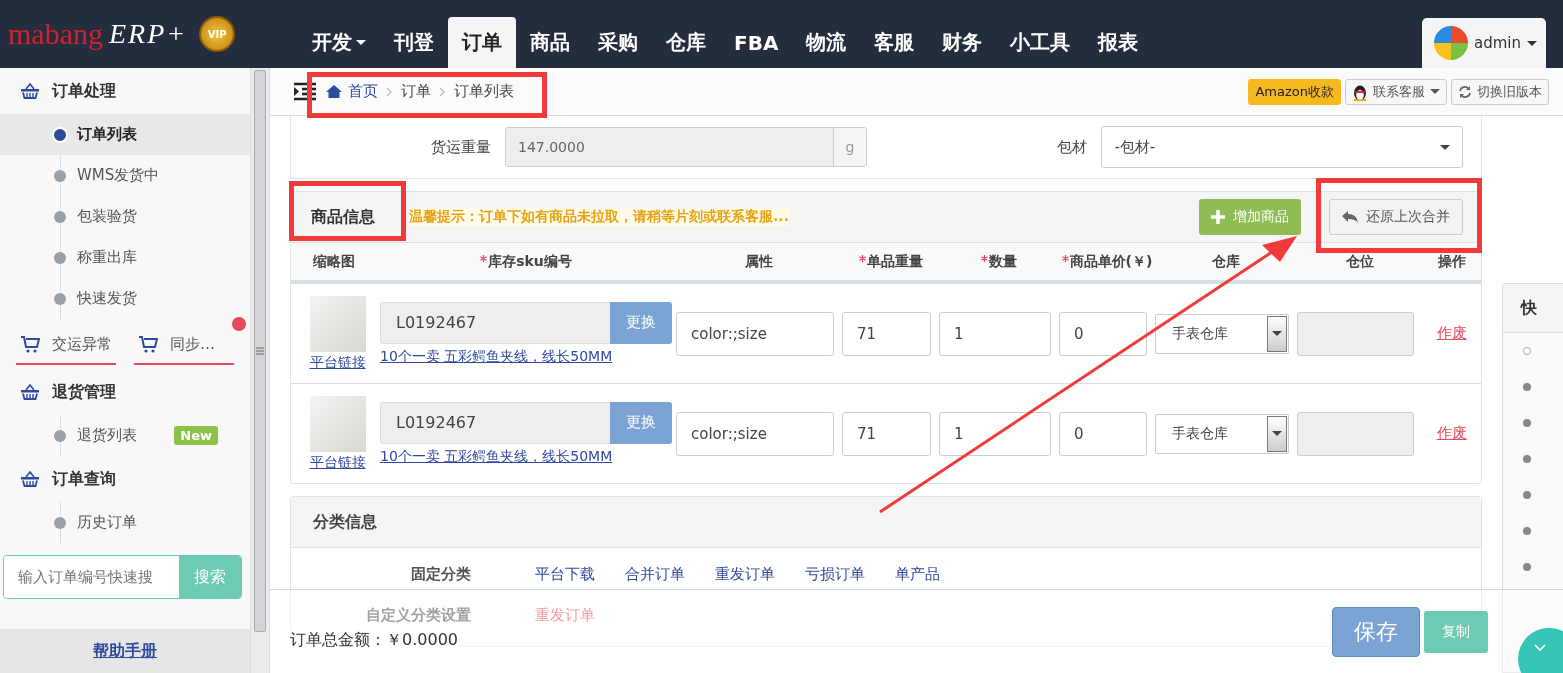 The width and height of the screenshot is (1563, 673). I want to click on nav-tab: 开发, so click(339, 42).